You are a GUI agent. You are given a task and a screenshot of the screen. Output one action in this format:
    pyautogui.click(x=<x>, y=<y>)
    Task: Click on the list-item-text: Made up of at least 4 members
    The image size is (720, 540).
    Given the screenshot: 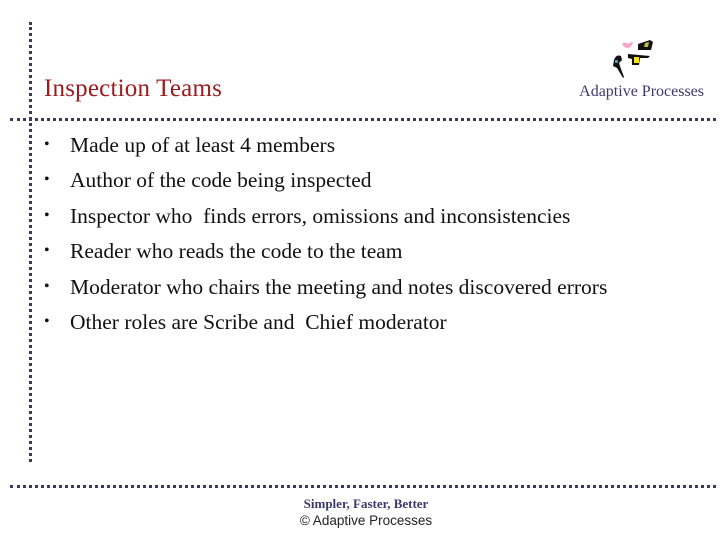 What is the action you would take?
    pyautogui.click(x=203, y=145)
    